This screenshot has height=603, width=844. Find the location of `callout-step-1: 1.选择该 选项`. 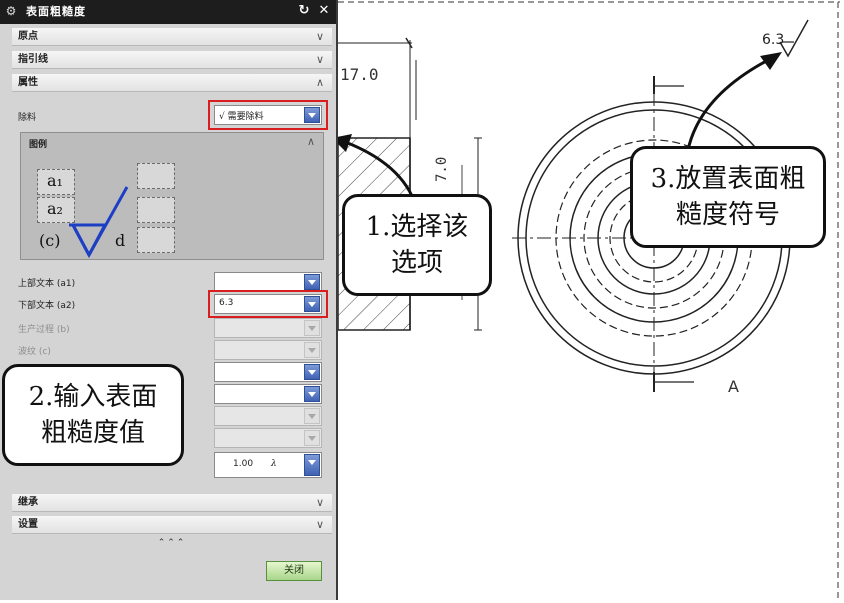

callout-step-1: 1.选择该 选项 is located at coordinates (417, 245).